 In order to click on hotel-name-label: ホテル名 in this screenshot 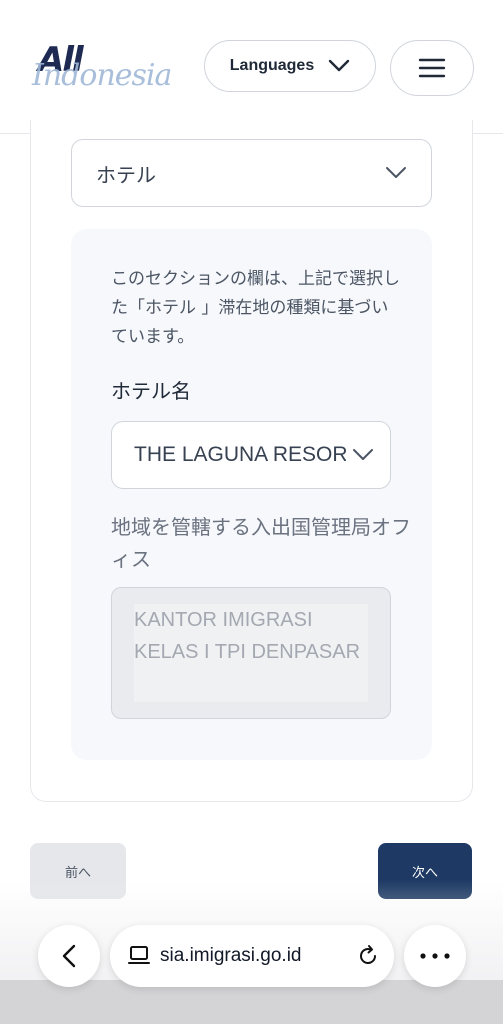, I will do `click(151, 391)`.